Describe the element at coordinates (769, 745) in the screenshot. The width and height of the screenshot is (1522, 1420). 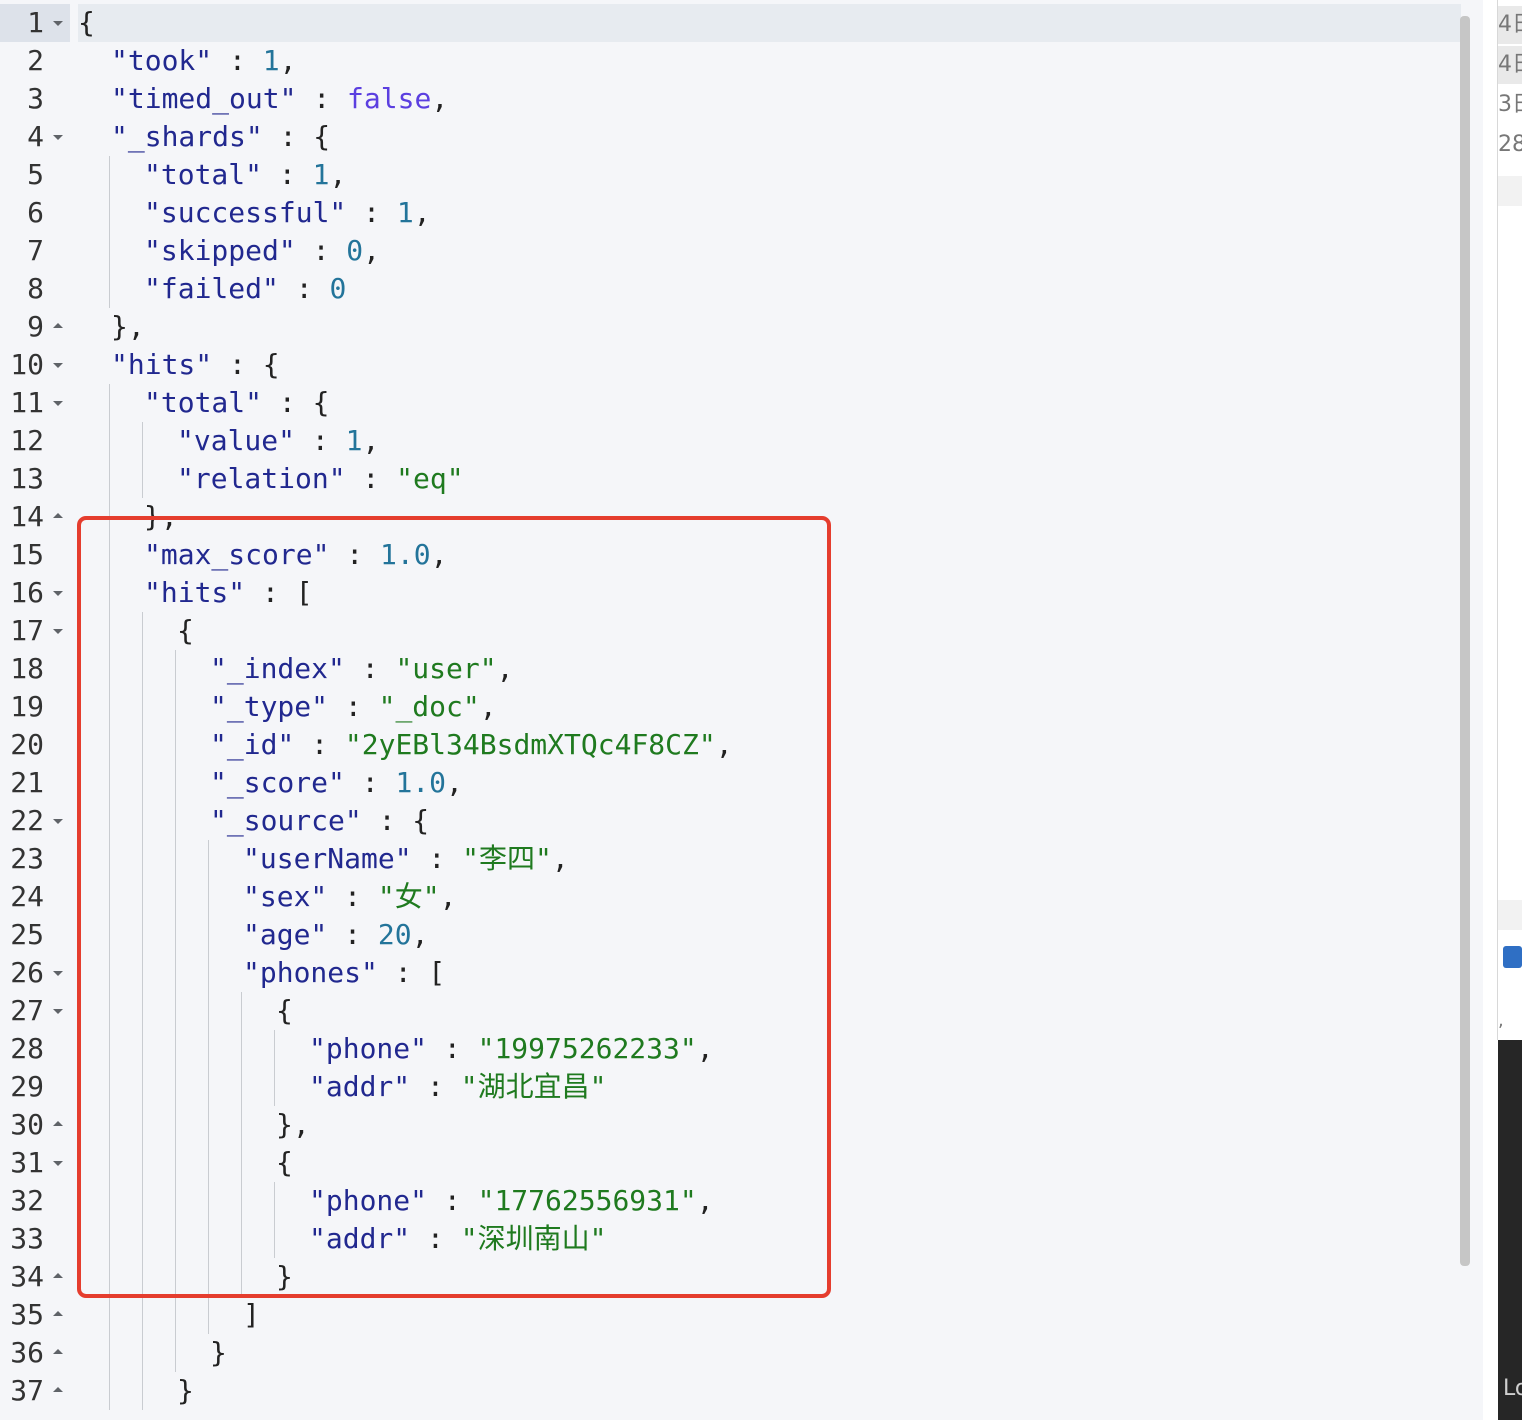
I see `code-line: "_id" : "2yEBl34BsdmXTQc4F8CZ",` at that location.